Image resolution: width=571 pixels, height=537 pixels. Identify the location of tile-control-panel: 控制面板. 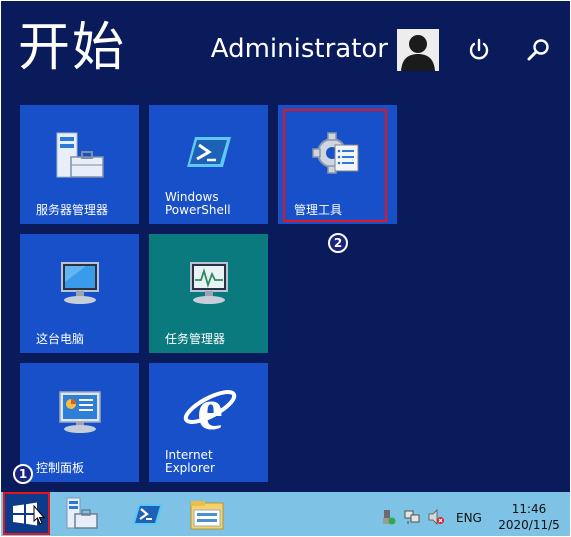
(79, 422).